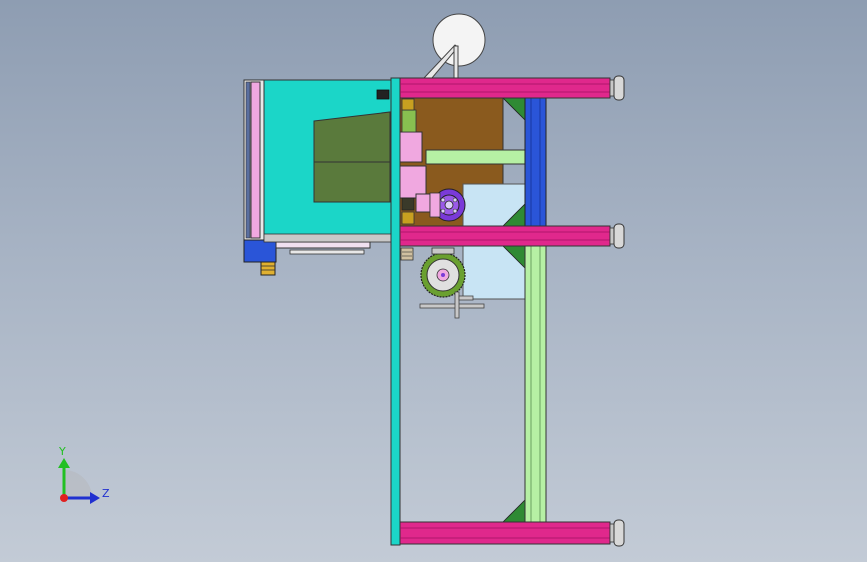  Describe the element at coordinates (64, 463) in the screenshot. I see `y-axis-arrowhead` at that location.